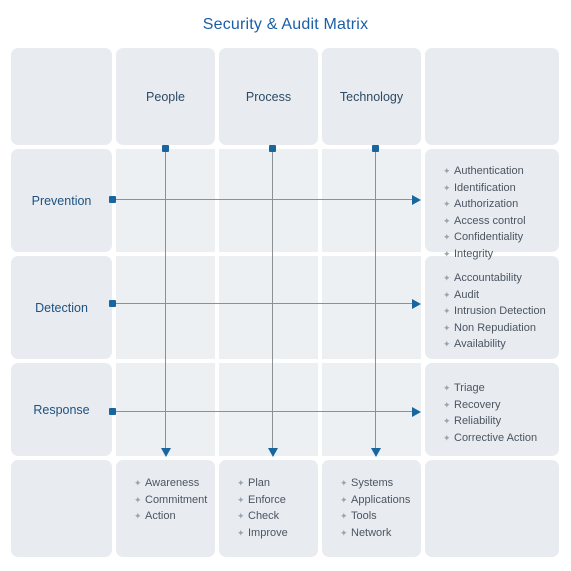 Image resolution: width=571 pixels, height=571 pixels. Describe the element at coordinates (112, 411) in the screenshot. I see `connector-dot-response` at that location.